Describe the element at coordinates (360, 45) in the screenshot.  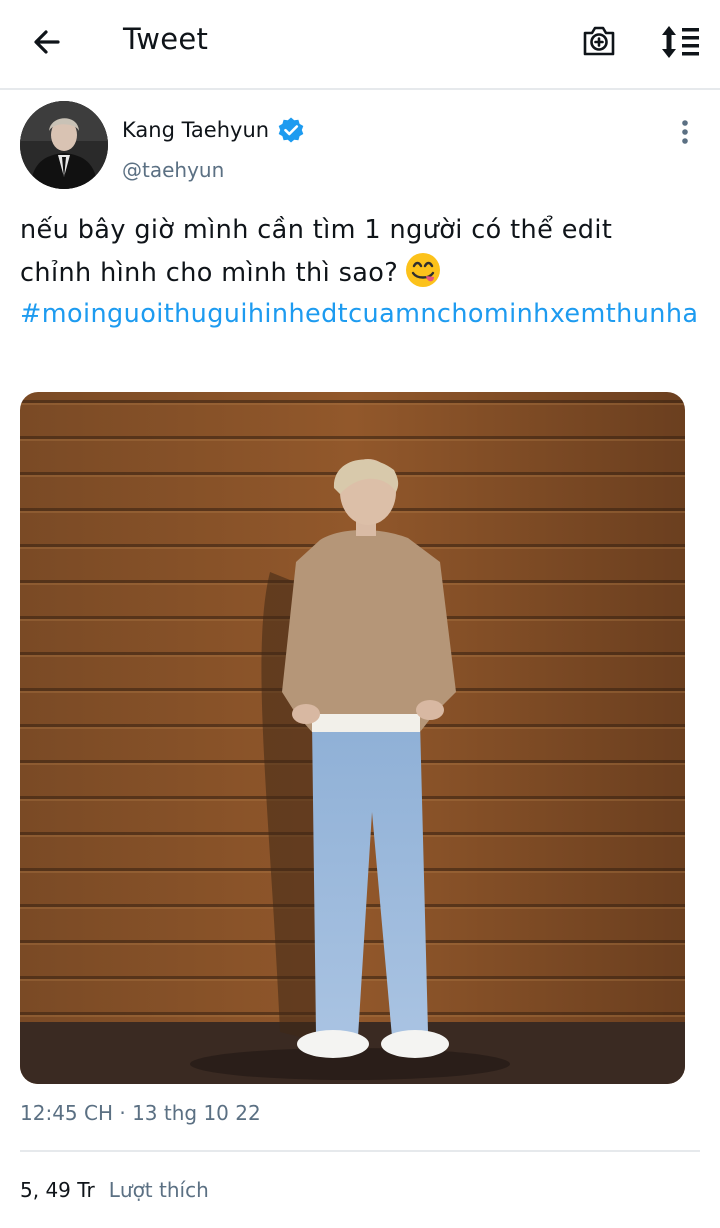
I see `top-app-bar: Tweet` at that location.